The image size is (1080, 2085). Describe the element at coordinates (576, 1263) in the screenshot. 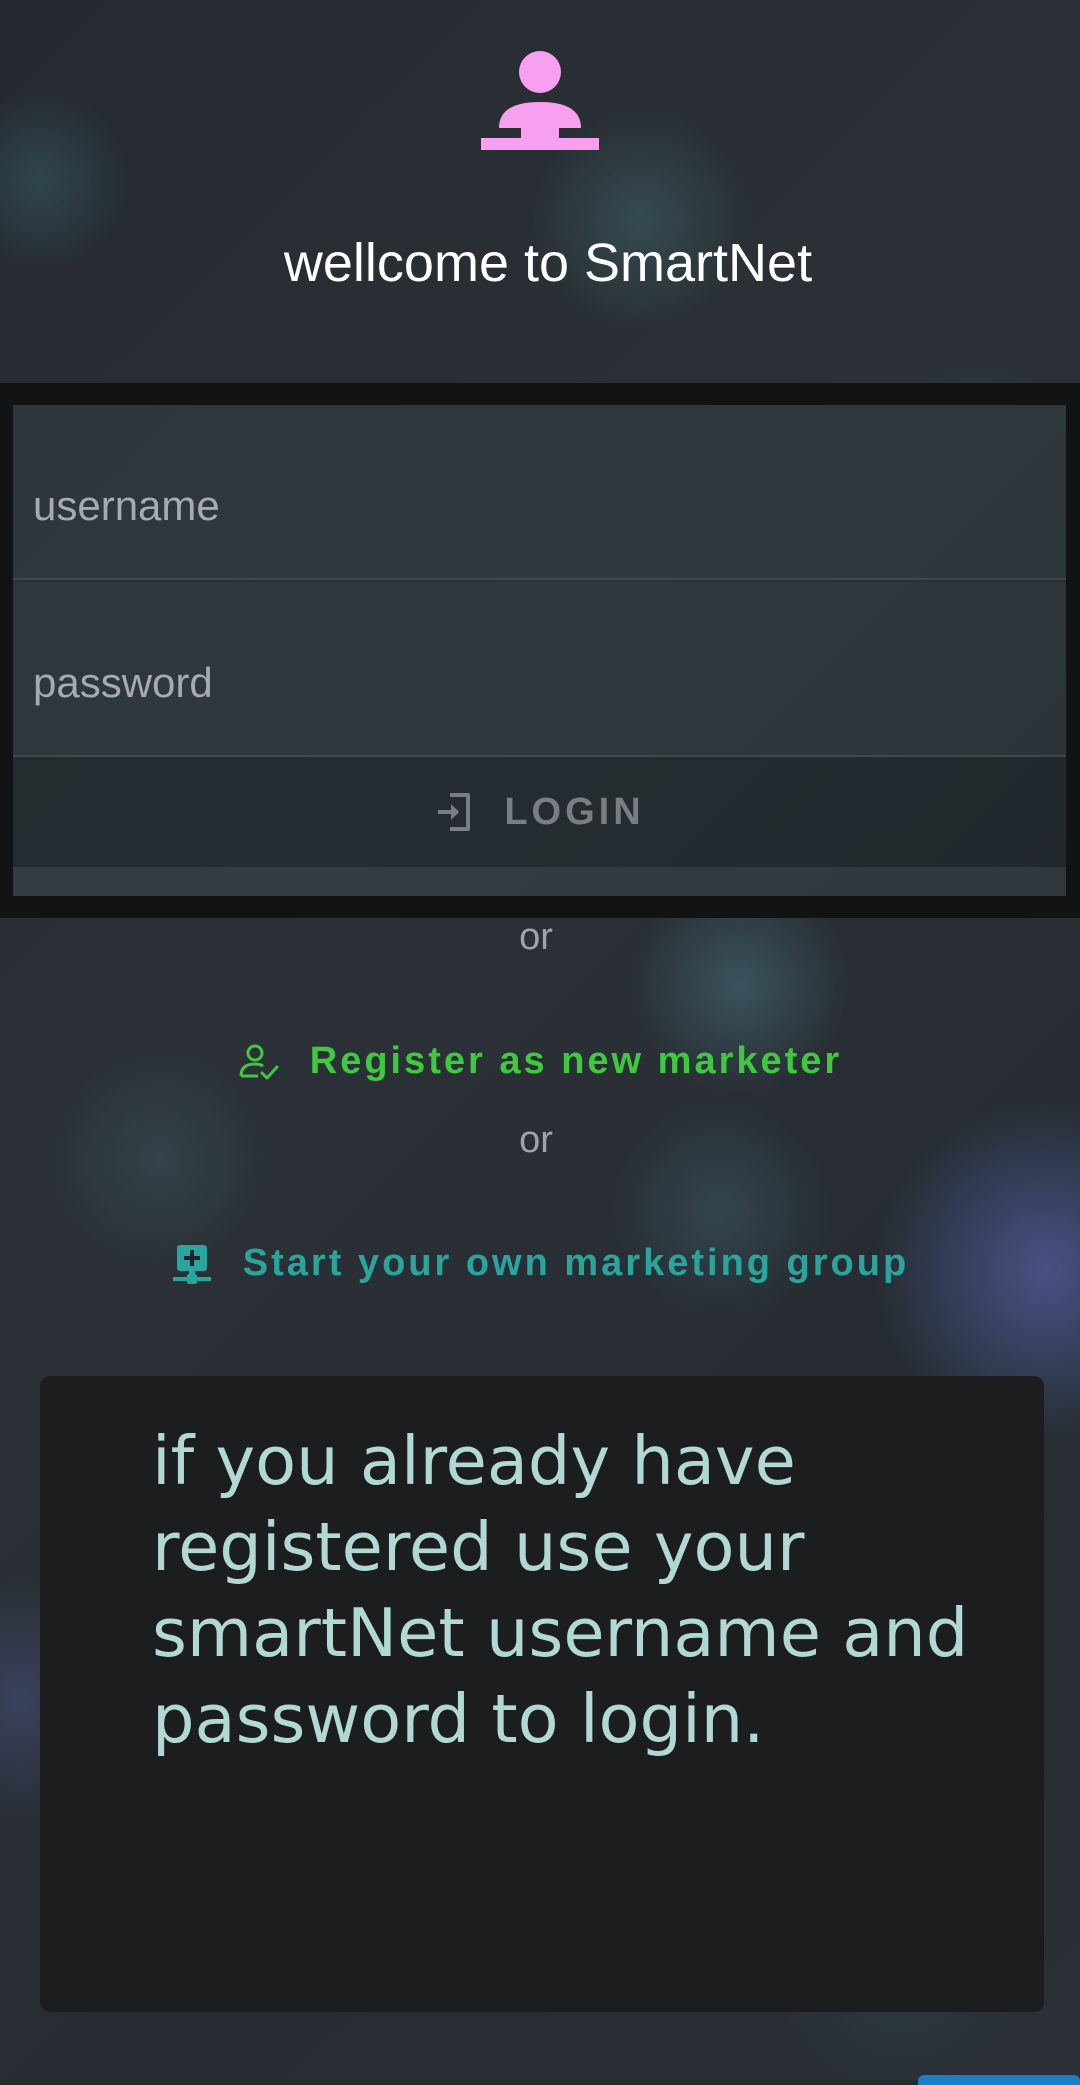

I see `start-marketing-group-label: Start your own marketing group` at that location.